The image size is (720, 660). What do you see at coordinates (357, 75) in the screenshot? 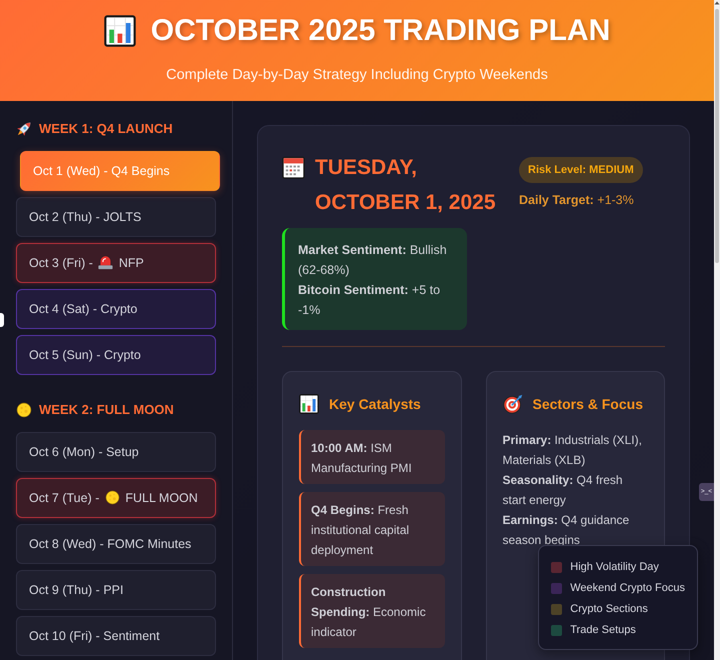
I see `page-subtitle: Complete Day-by-Day Strategy Including Crypto Weekends` at bounding box center [357, 75].